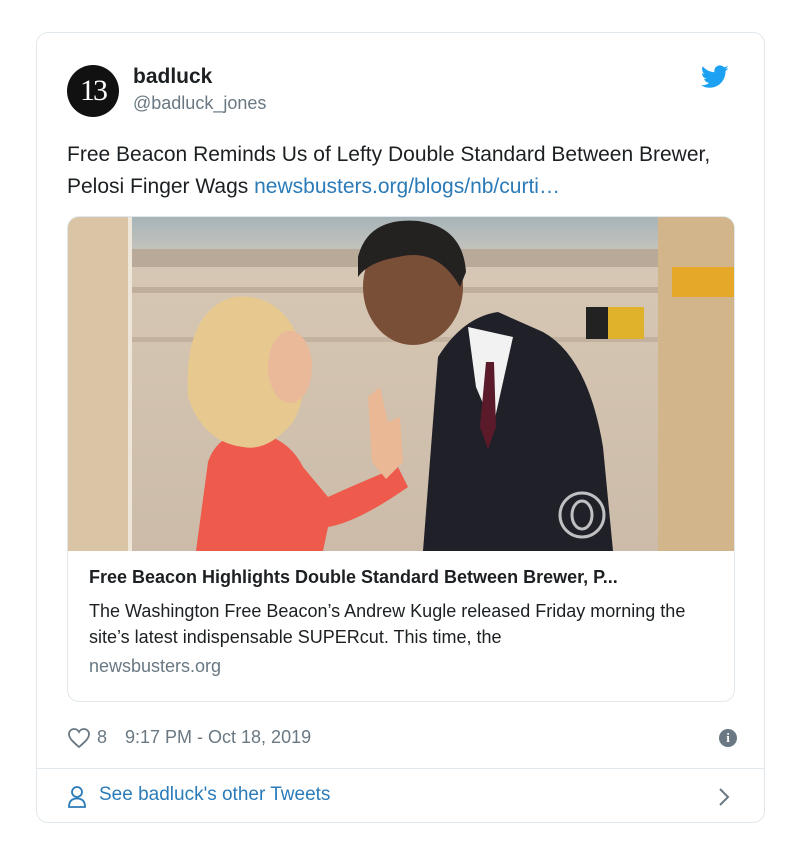  I want to click on tweet-timestamp: 9:17 PM - Oct 18, 2019, so click(218, 737).